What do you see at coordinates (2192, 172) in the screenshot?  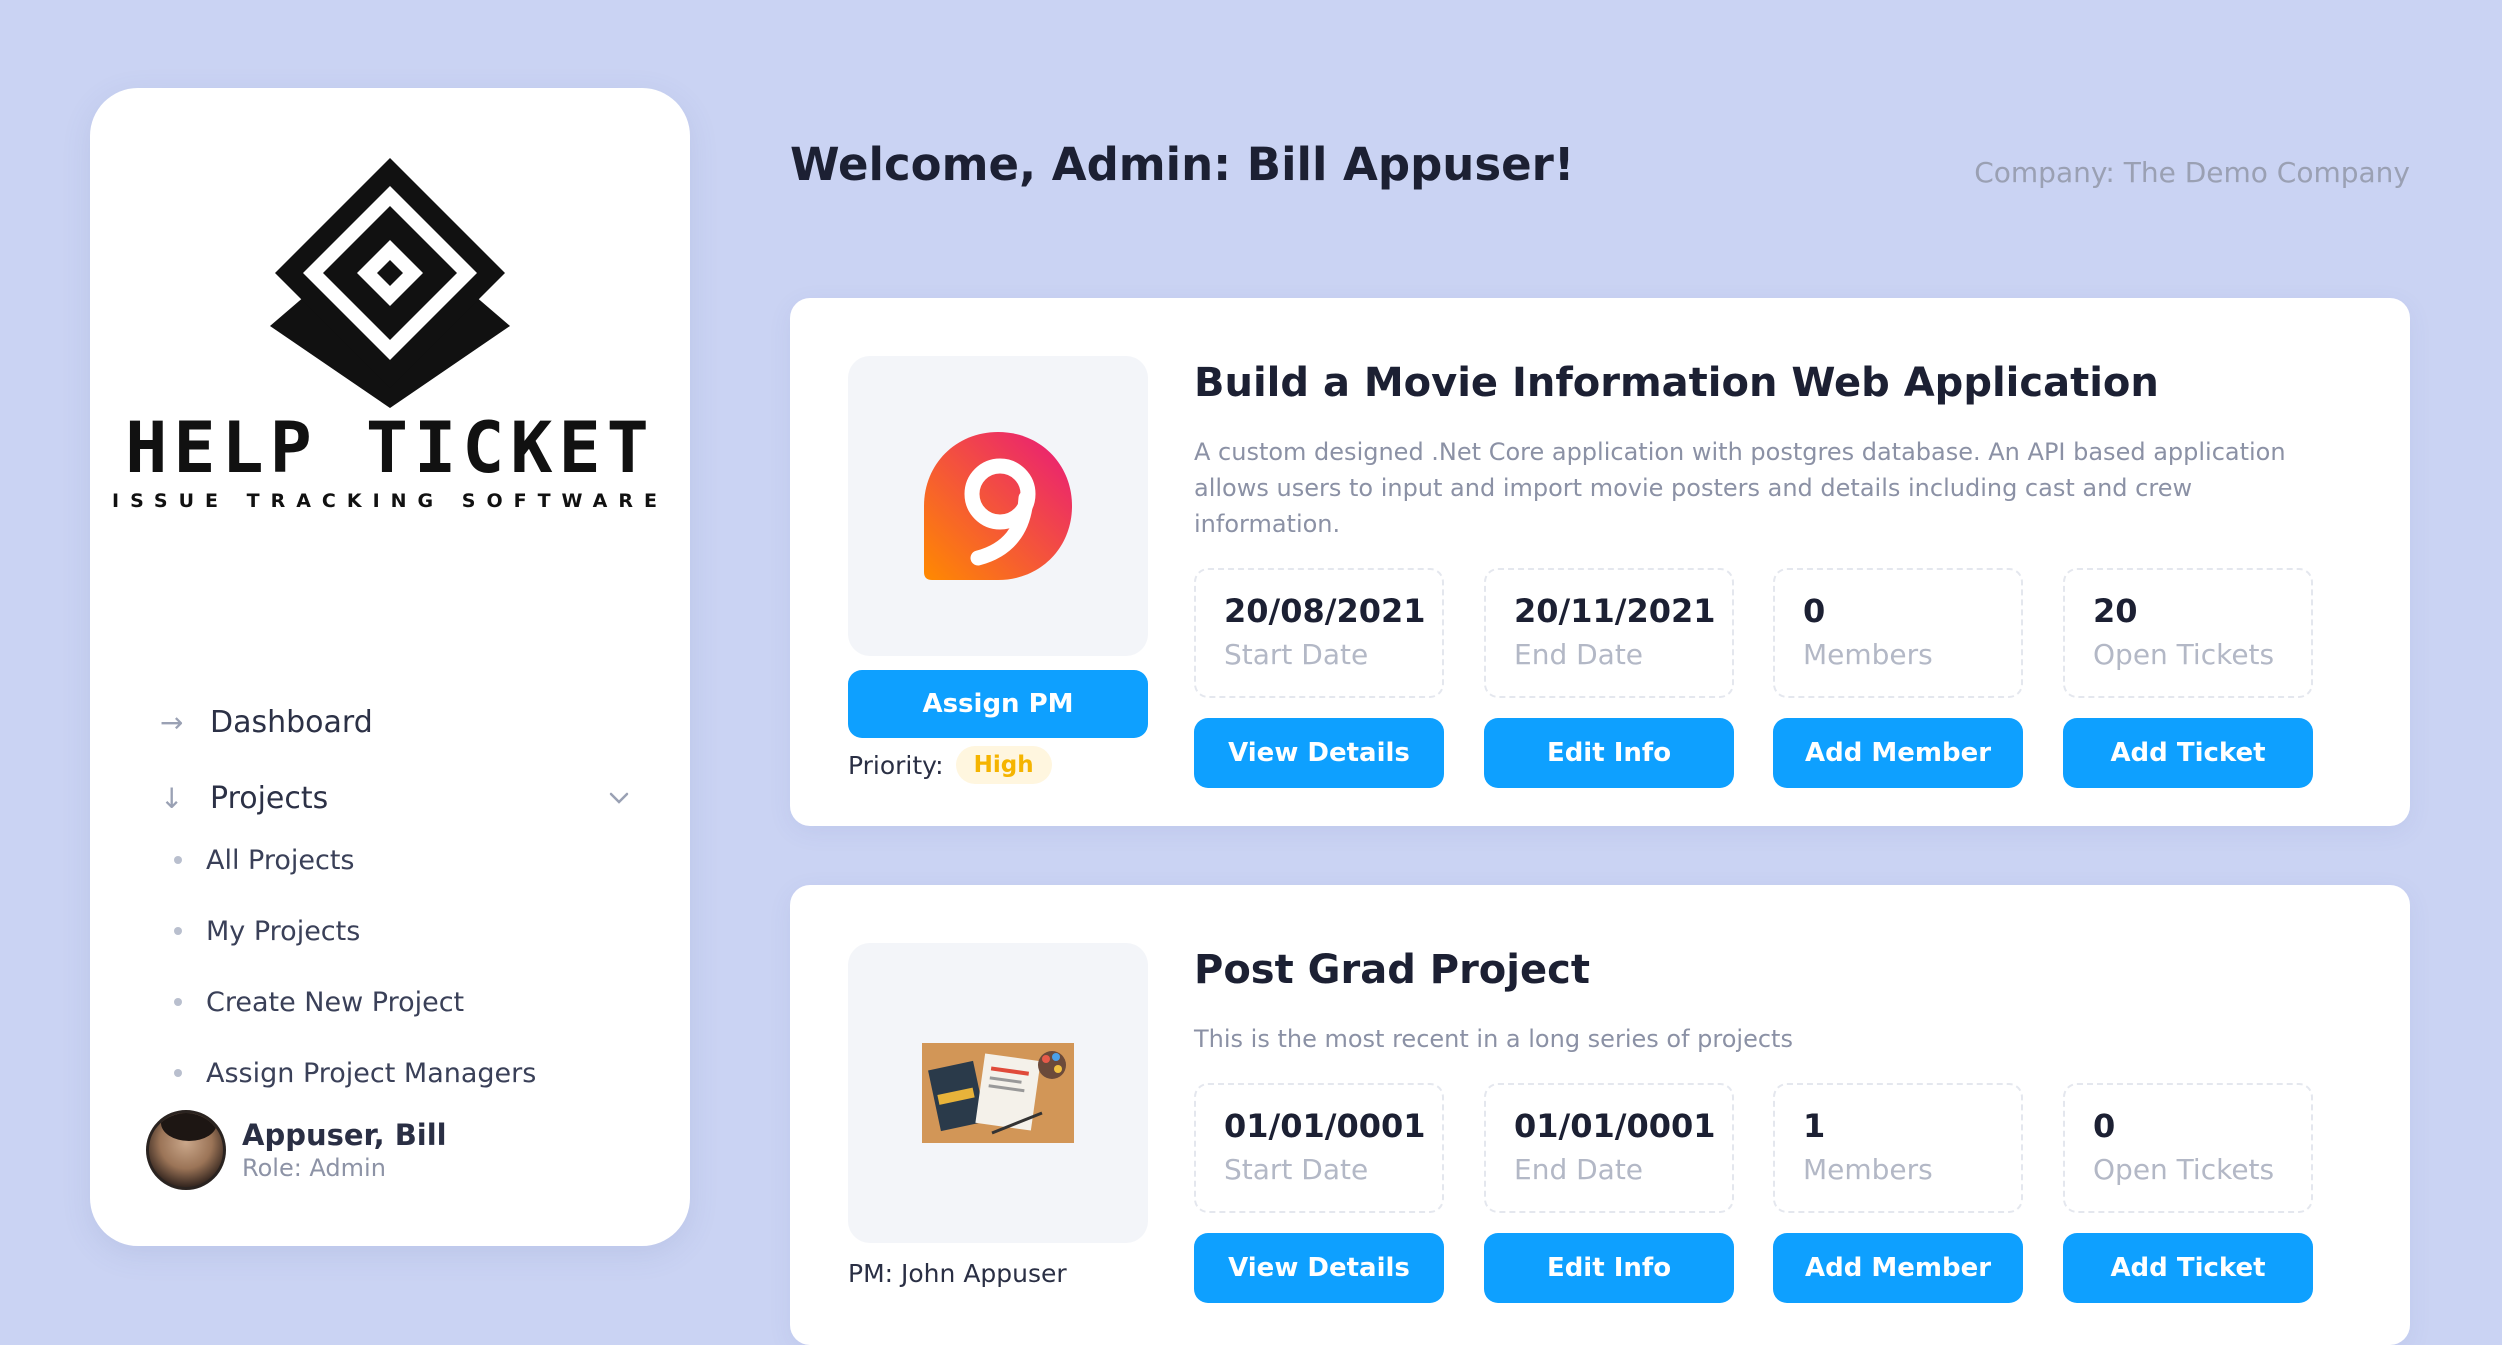 I see `company-label: Company: The Demo Company` at bounding box center [2192, 172].